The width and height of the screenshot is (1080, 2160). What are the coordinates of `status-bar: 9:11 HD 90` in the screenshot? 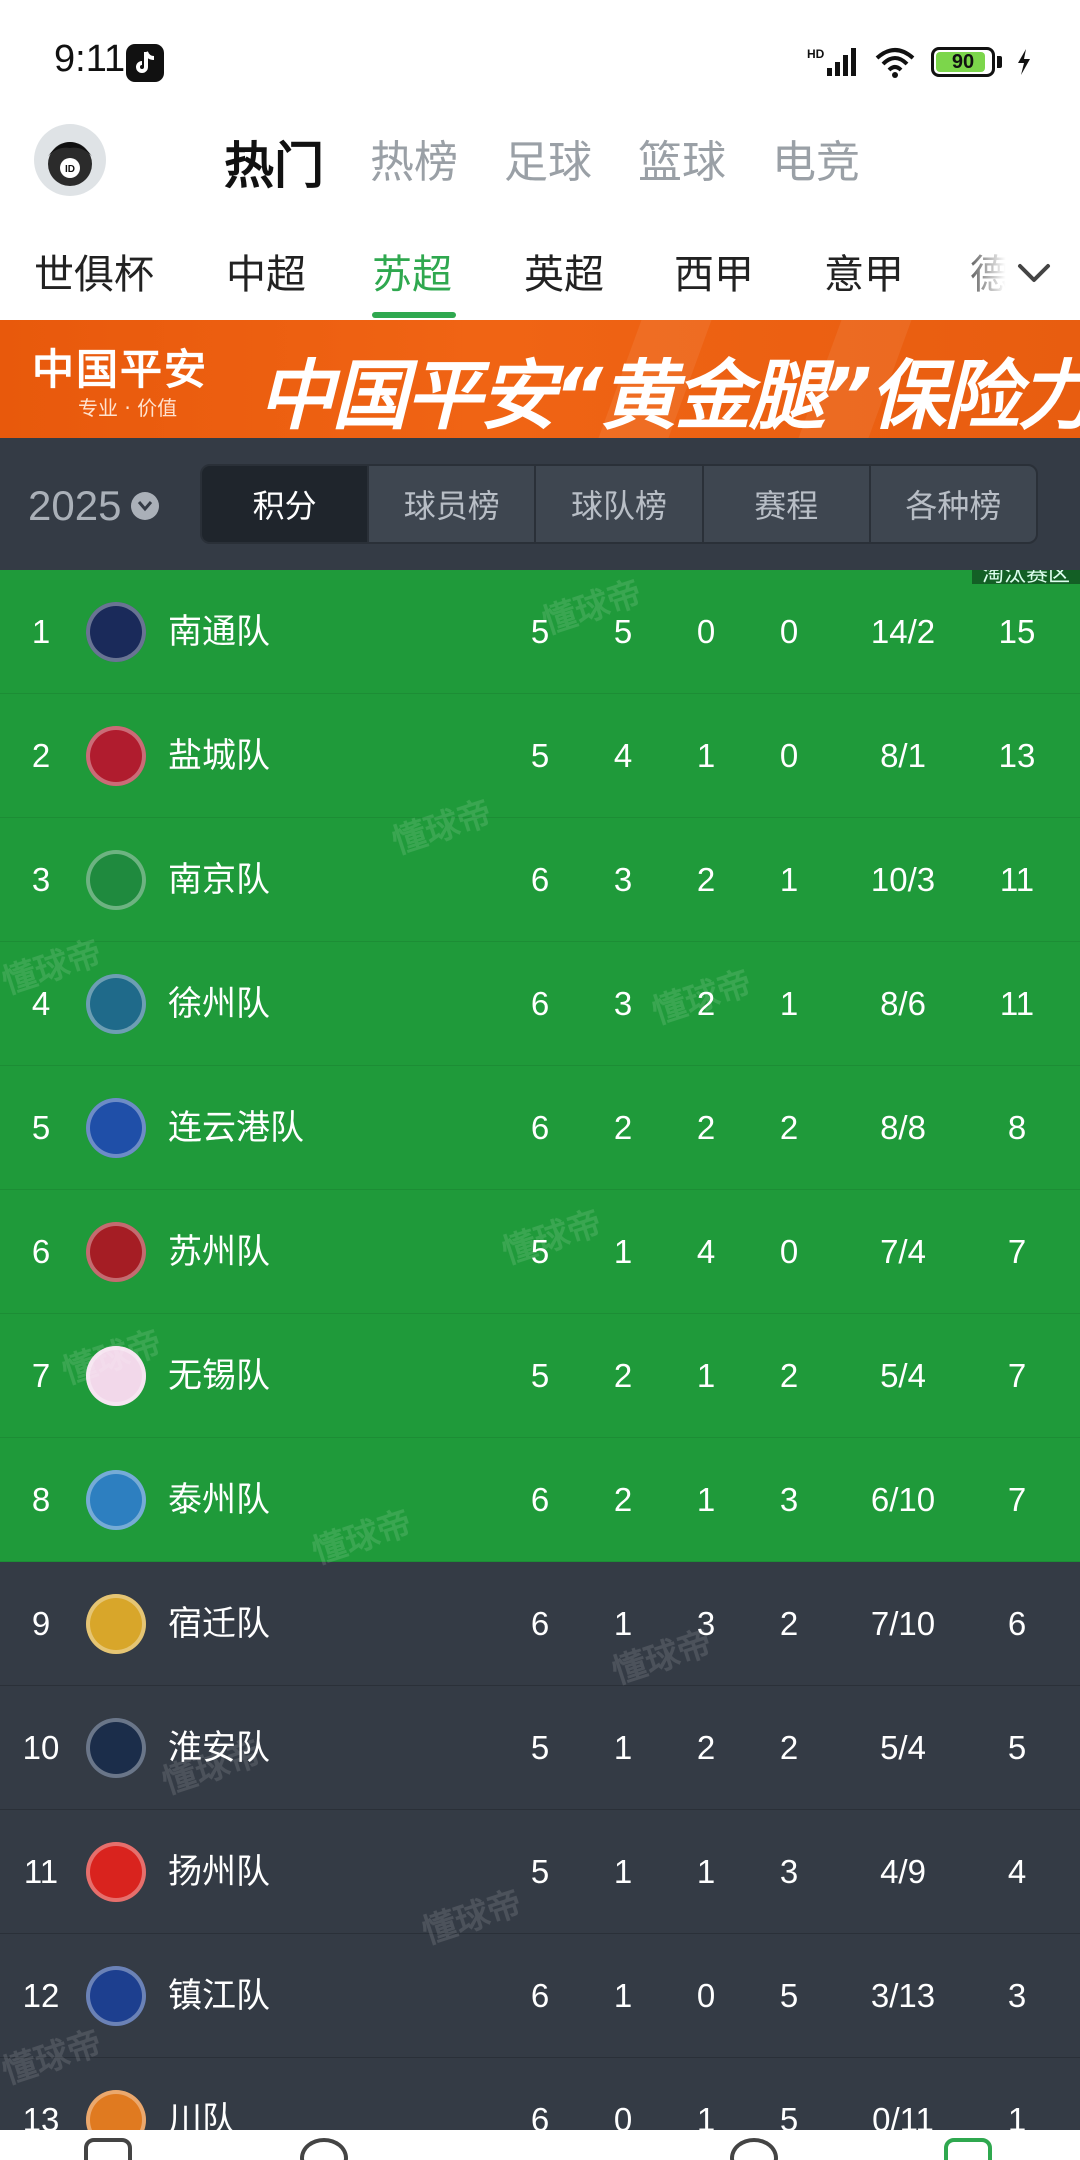 It's located at (540, 60).